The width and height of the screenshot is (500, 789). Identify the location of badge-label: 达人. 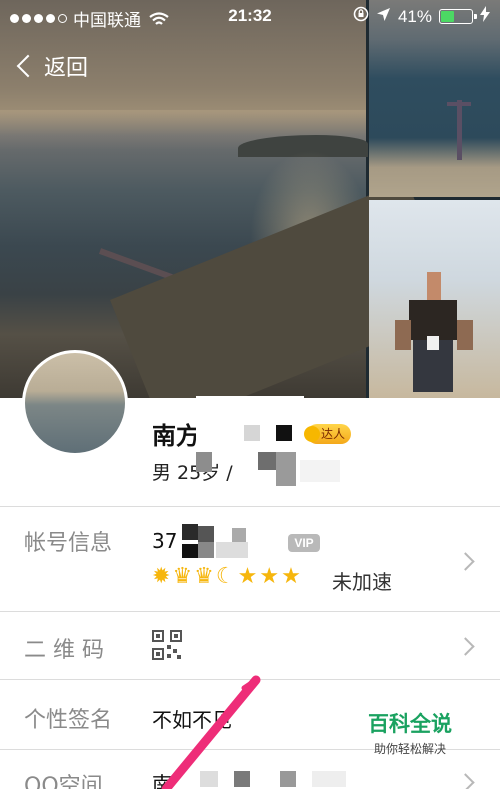
(333, 434).